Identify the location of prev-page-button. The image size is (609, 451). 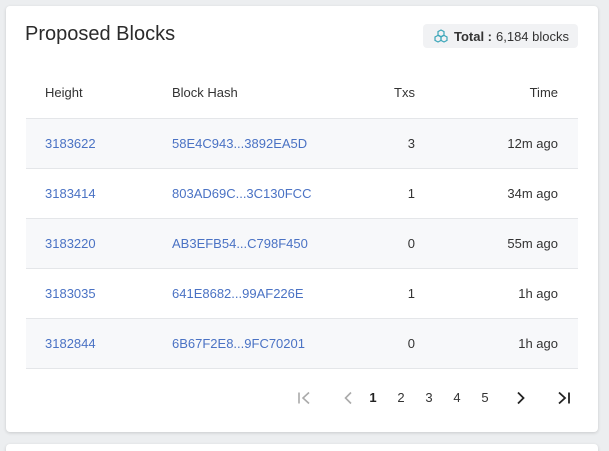
(348, 398).